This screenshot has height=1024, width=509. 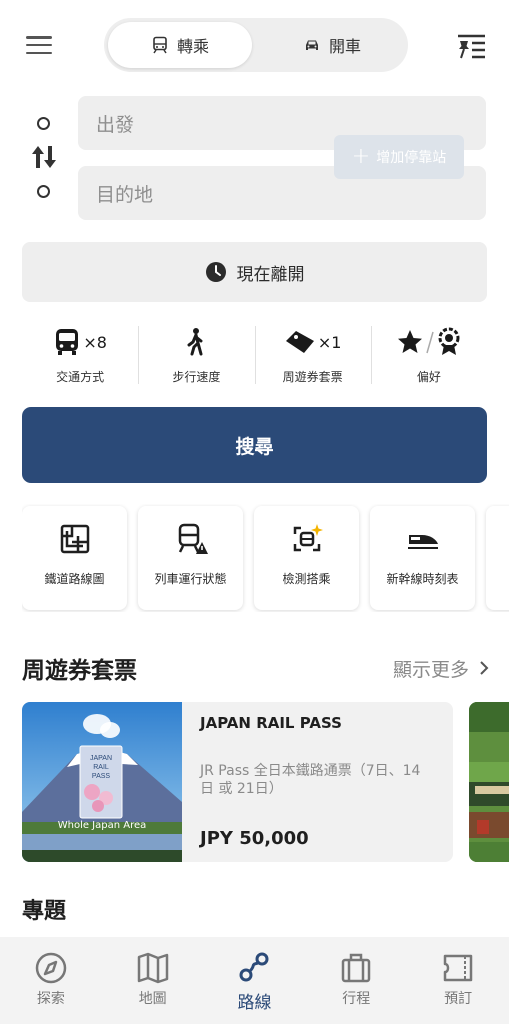 What do you see at coordinates (102, 825) in the screenshot?
I see `pass-image-caption: Whole Japan Area` at bounding box center [102, 825].